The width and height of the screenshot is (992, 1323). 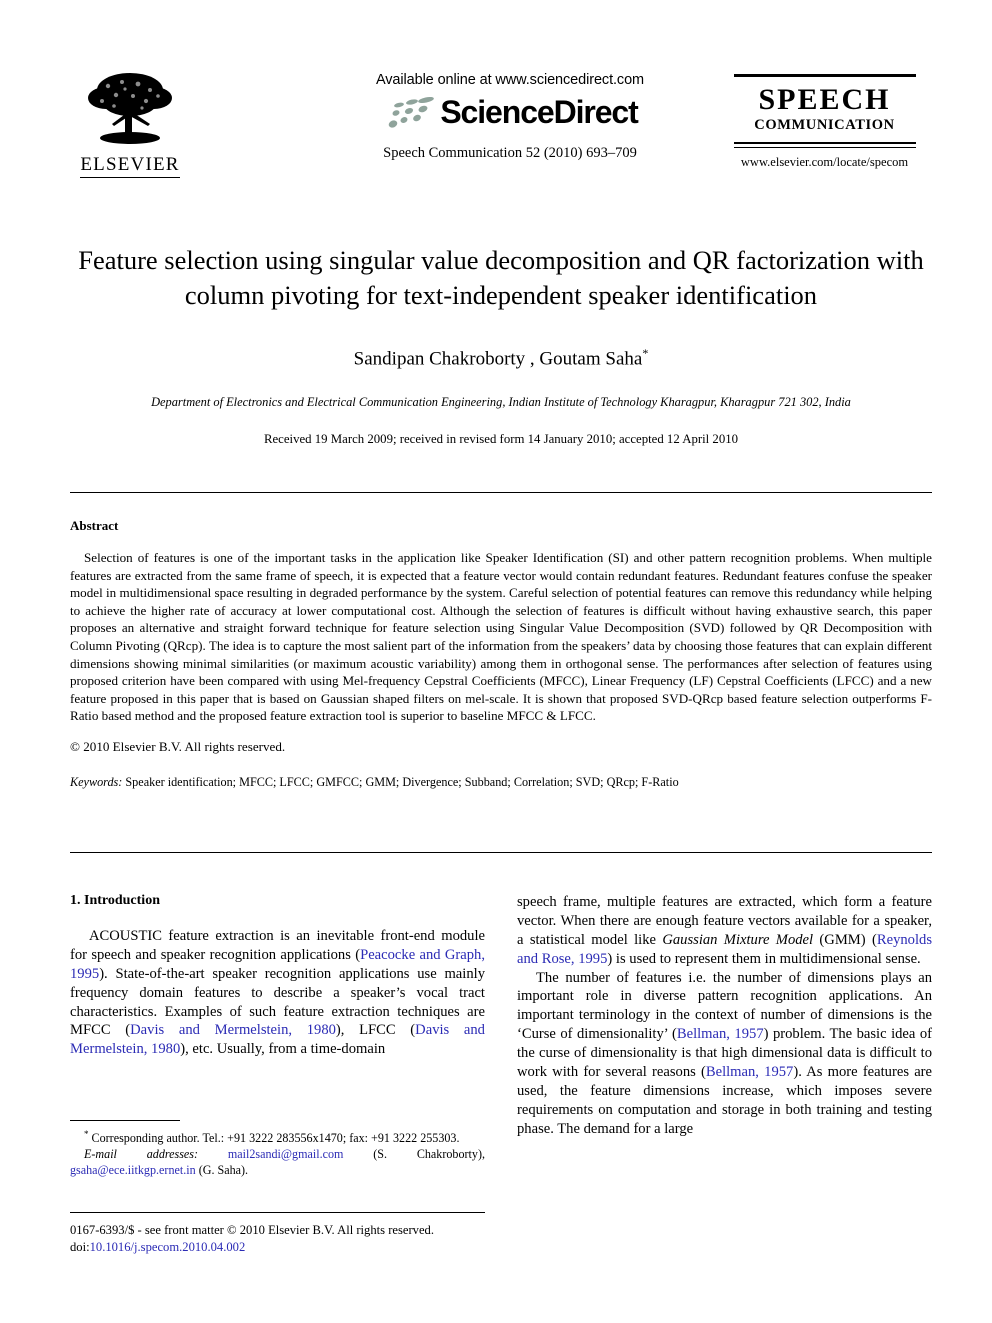 I want to click on text-run: ), etc. Usually, from a time-domain, so click(x=283, y=1049).